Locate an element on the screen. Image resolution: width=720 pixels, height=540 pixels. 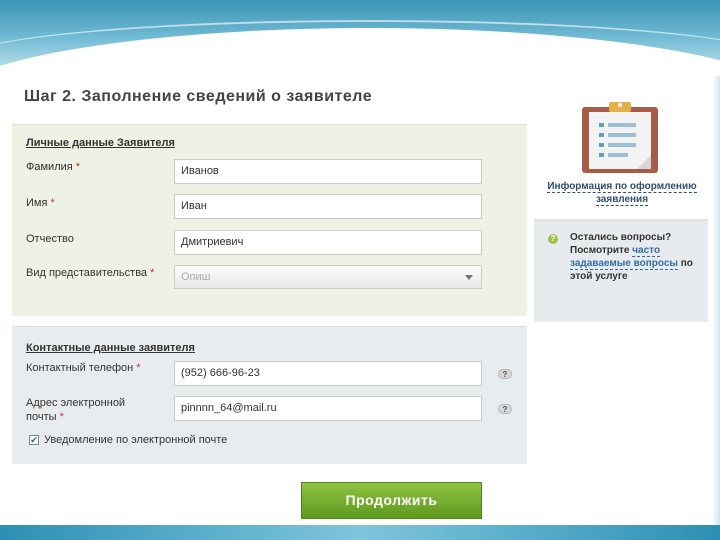
email-notify-checkbox: ✔ is located at coordinates (34, 440).